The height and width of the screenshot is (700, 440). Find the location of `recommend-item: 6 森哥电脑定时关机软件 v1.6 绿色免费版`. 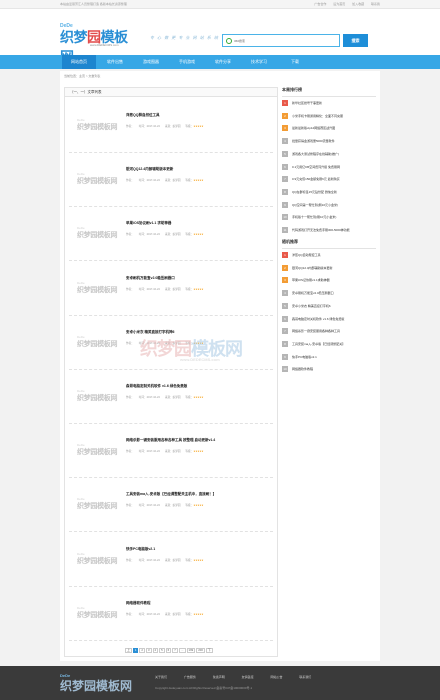

recommend-item: 6 森哥电脑定时关机软件 v1.6 绿色免费版 is located at coordinates (329, 319).